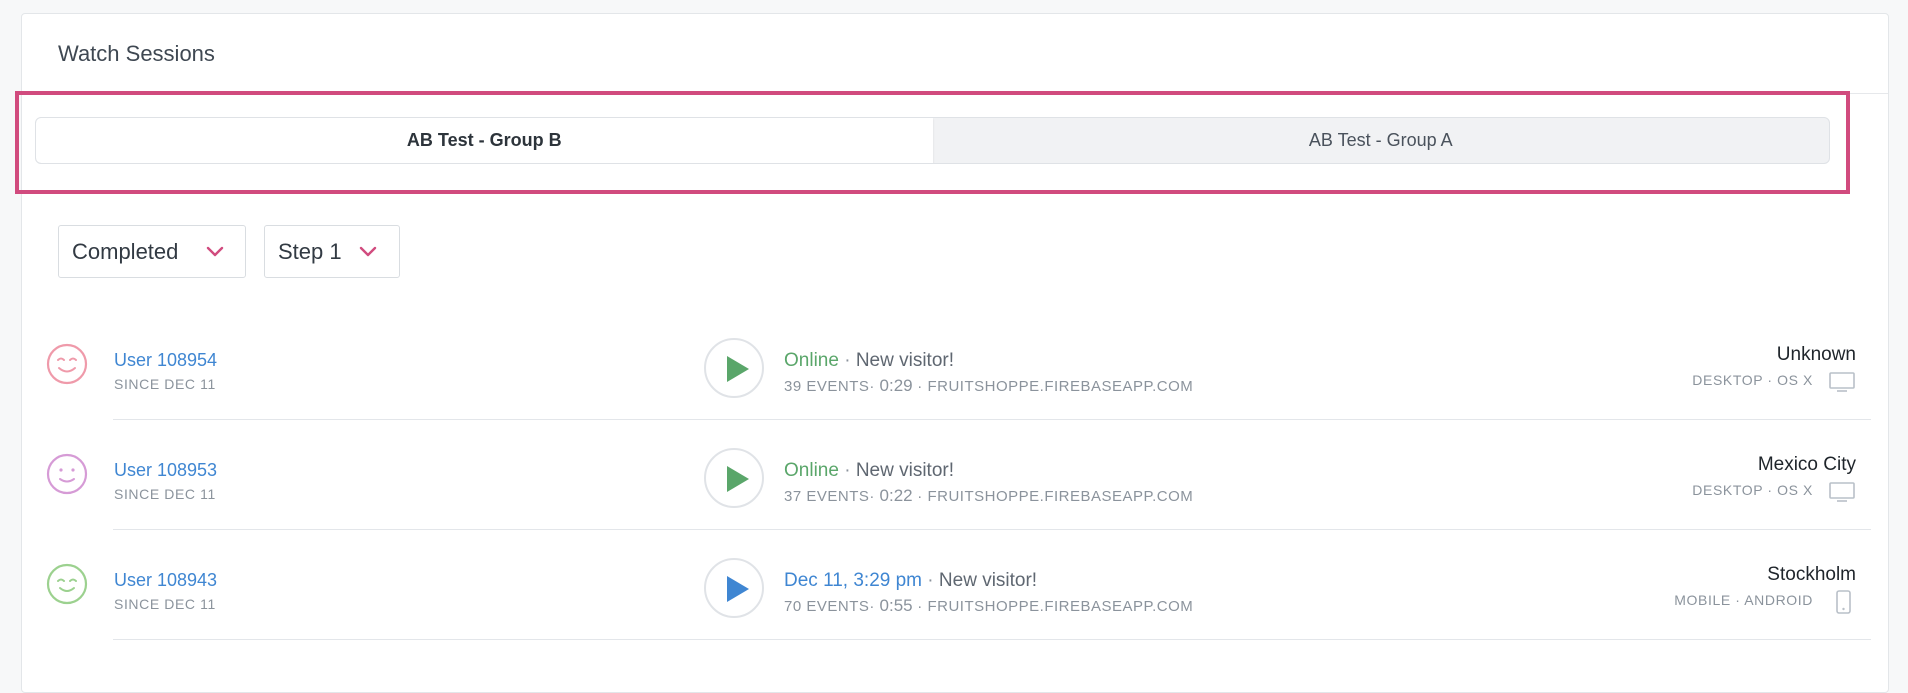  What do you see at coordinates (136, 53) in the screenshot?
I see `panel-title: Watch Sessions` at bounding box center [136, 53].